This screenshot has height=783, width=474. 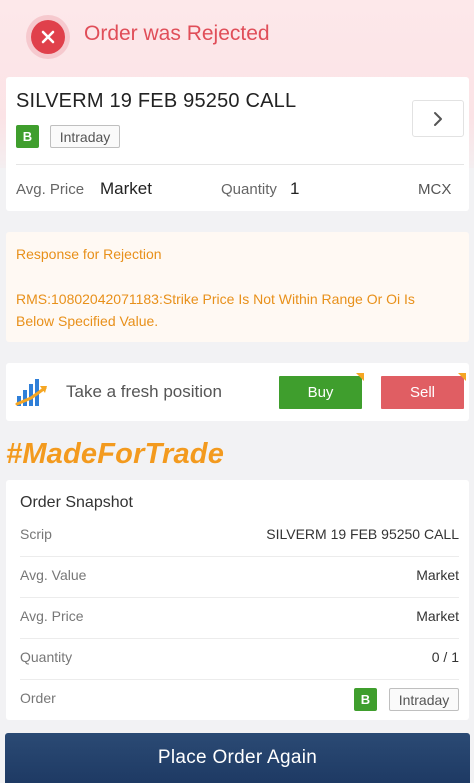 I want to click on fresh-position-card: Take a fresh position Buy Sell, so click(x=237, y=392).